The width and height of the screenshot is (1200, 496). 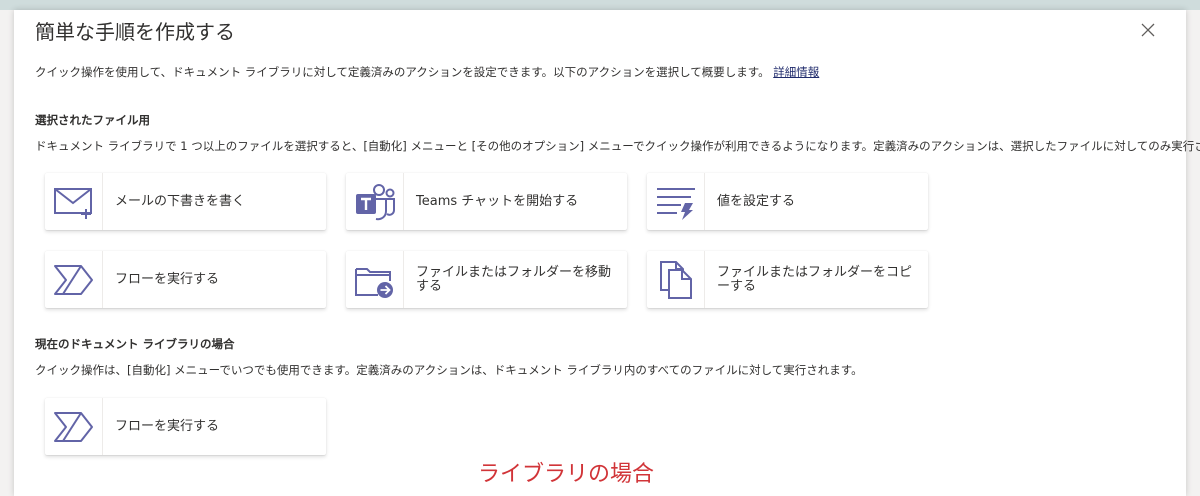 What do you see at coordinates (135, 344) in the screenshot?
I see `current-library-heading: 現在のドキュメント ライブラリの場合` at bounding box center [135, 344].